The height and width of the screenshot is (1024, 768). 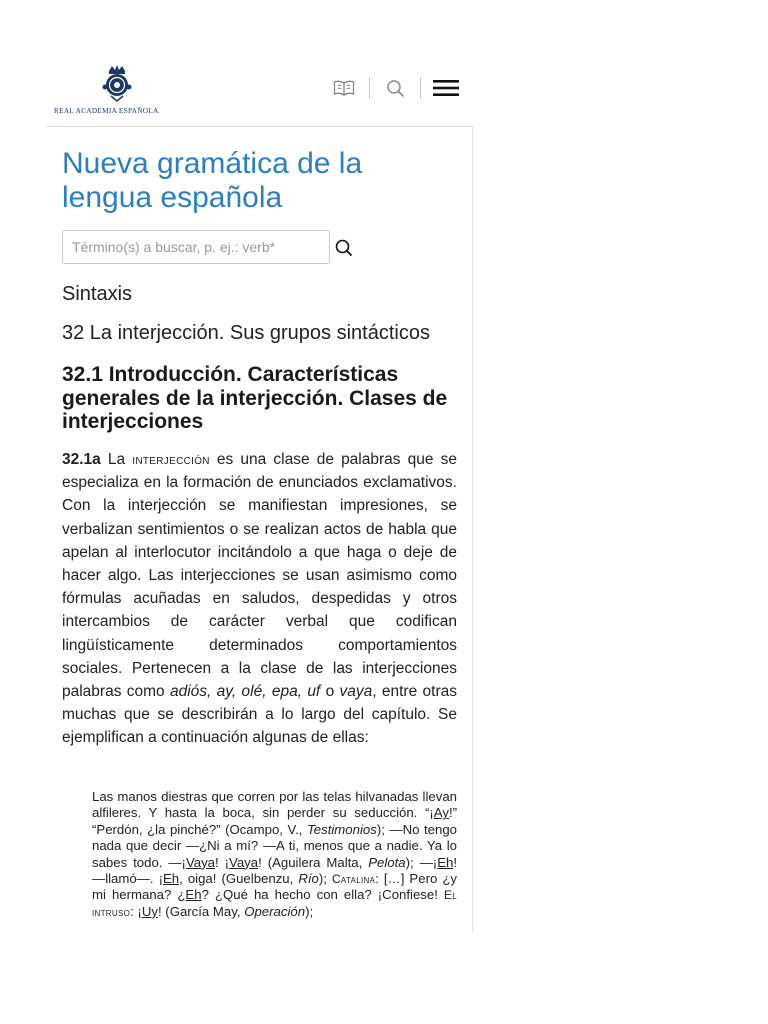 I want to click on text: , oiga! (Guelbenzu,, so click(x=239, y=879).